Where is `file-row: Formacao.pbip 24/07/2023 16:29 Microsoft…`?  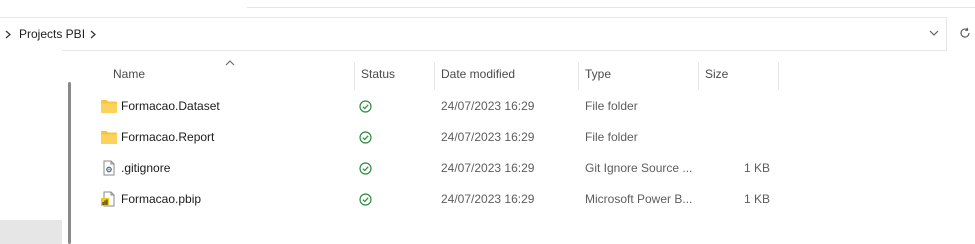
file-row: Formacao.pbip 24/07/2023 16:29 Microsoft… is located at coordinates (450, 199).